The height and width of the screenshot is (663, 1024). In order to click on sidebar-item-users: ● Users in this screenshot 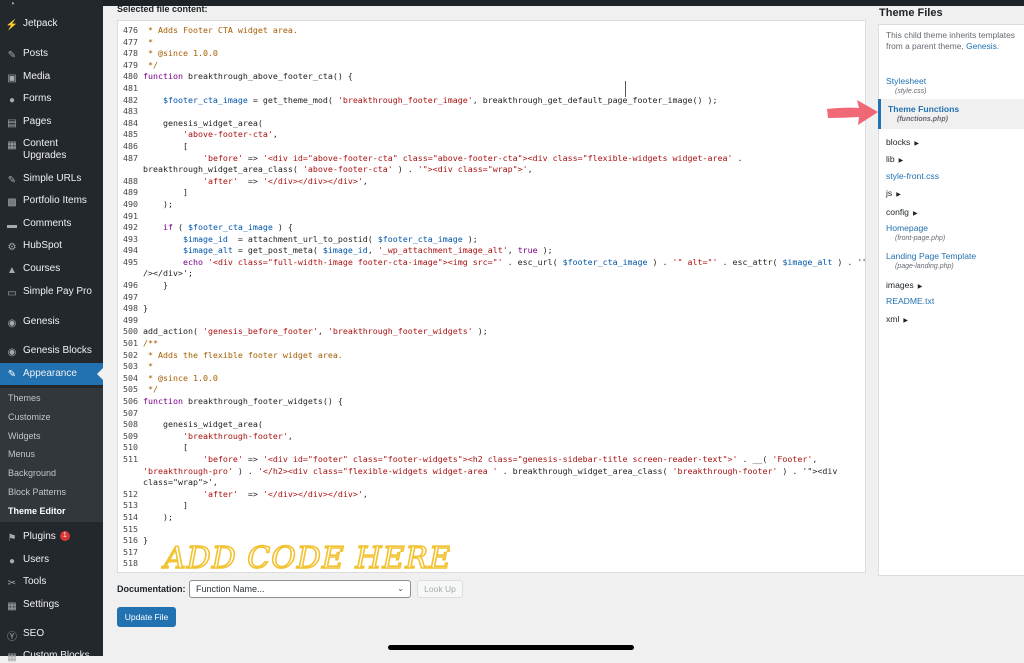, I will do `click(51, 560)`.